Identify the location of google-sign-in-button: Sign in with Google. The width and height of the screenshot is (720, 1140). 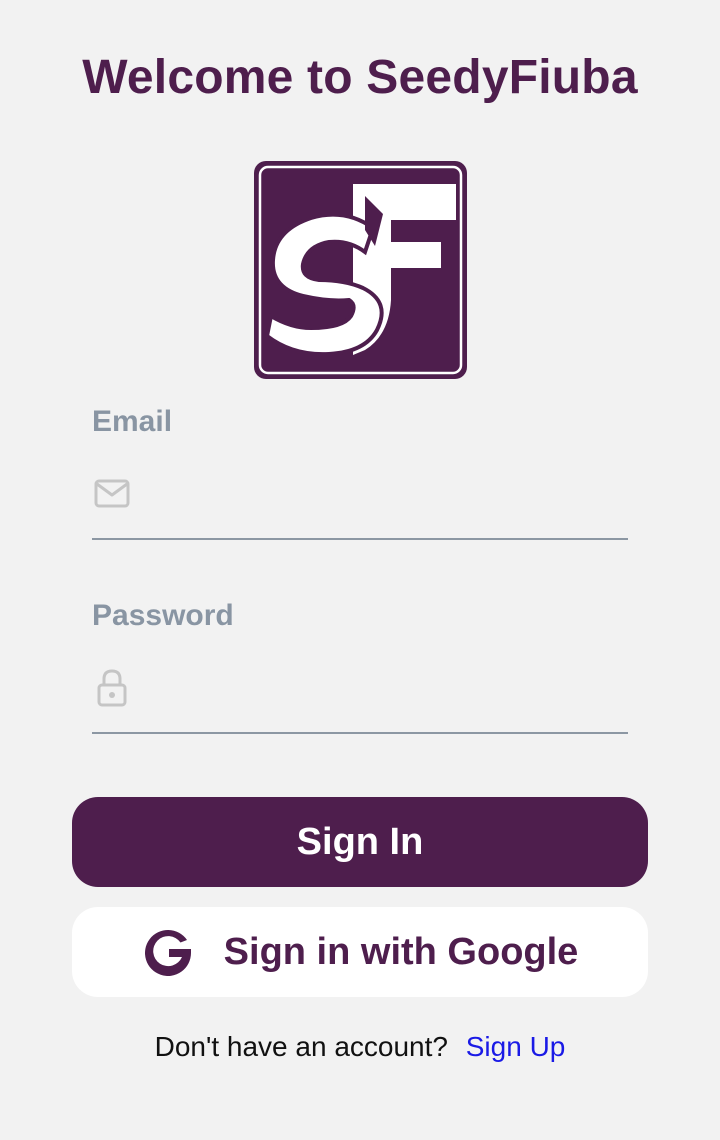
(360, 952).